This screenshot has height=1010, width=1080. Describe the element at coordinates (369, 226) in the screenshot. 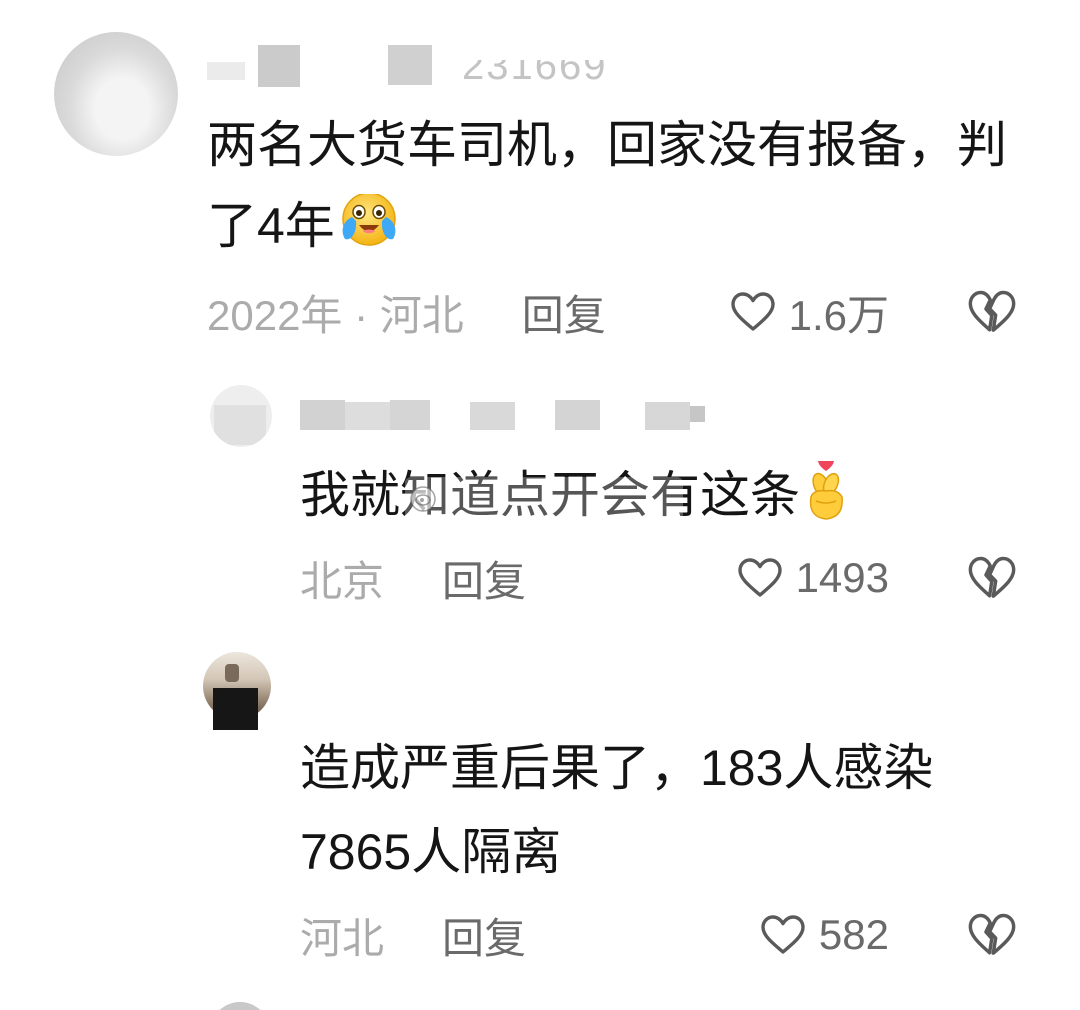

I see `crying-laughing-emoji-icon` at that location.